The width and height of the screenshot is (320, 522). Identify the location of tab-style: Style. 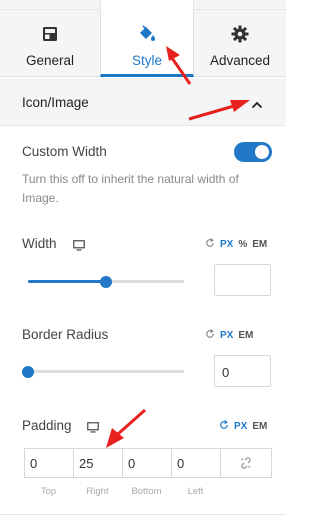
(147, 43).